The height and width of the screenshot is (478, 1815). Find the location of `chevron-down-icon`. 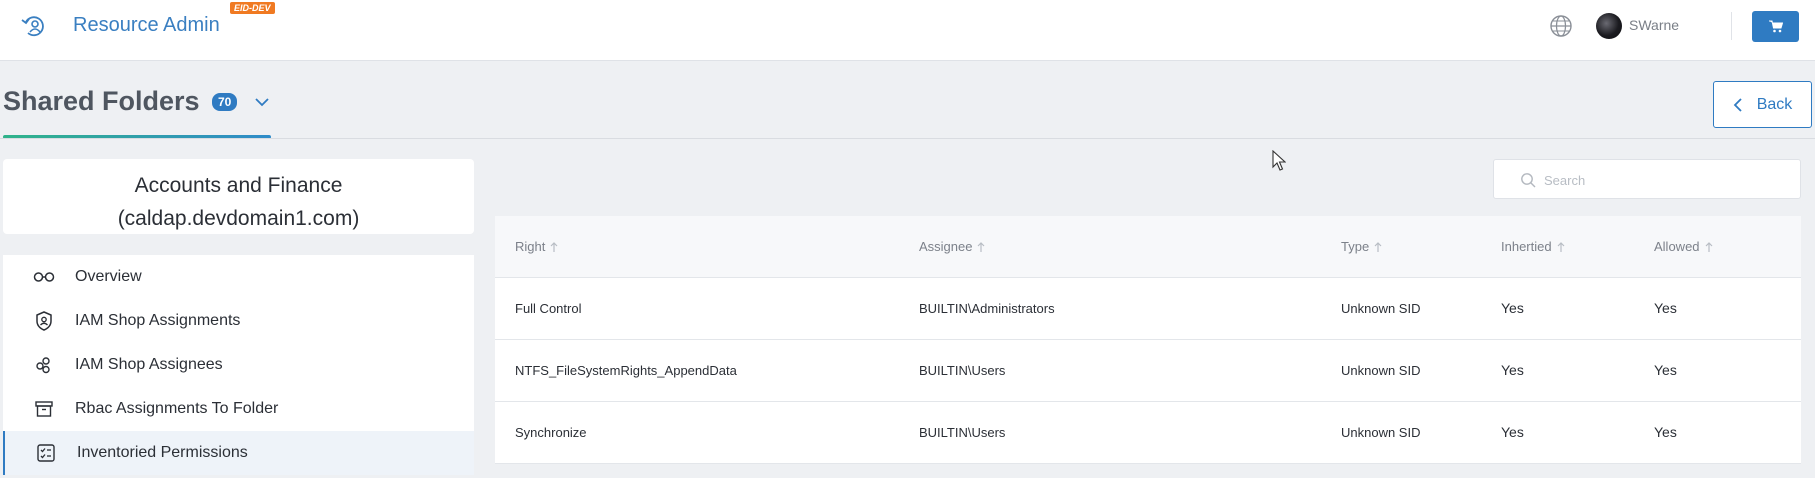

chevron-down-icon is located at coordinates (262, 102).